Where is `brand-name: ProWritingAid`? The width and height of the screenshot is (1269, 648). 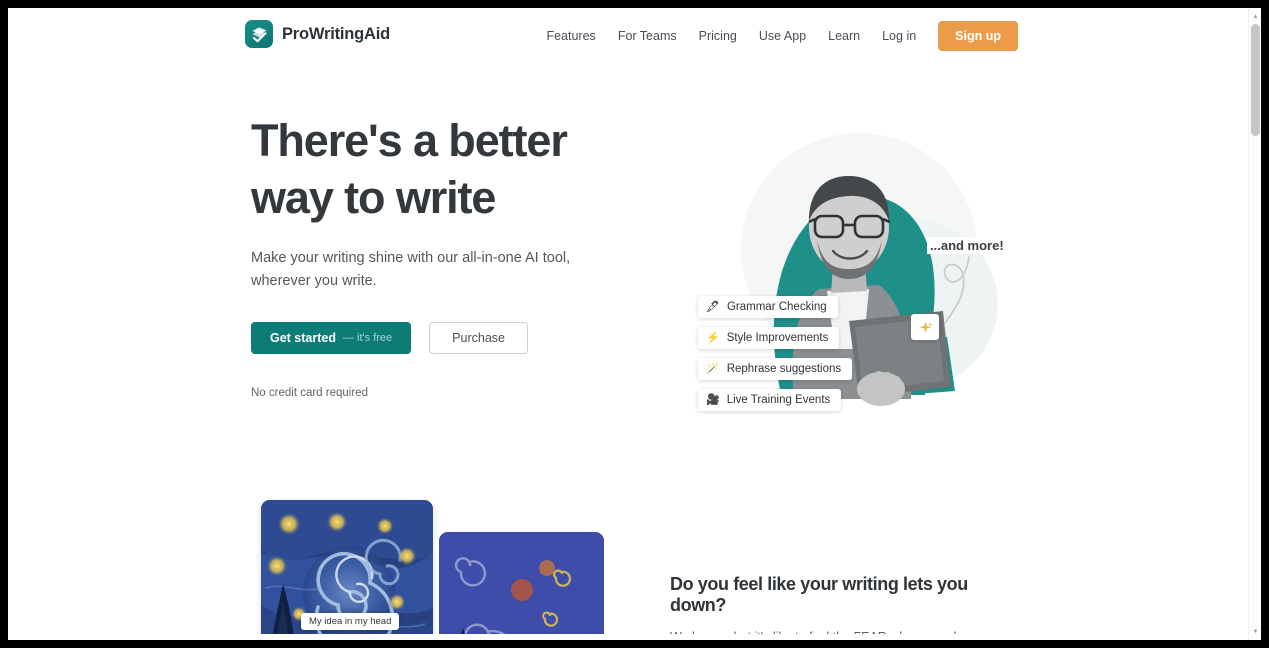 brand-name: ProWritingAid is located at coordinates (336, 33).